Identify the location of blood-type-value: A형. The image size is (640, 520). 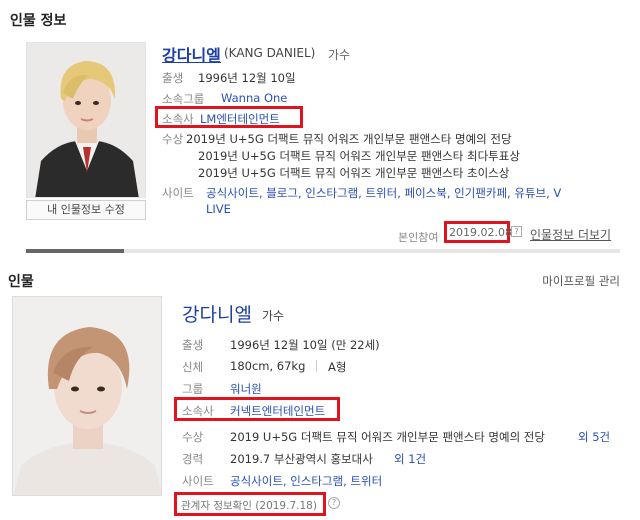
(337, 367).